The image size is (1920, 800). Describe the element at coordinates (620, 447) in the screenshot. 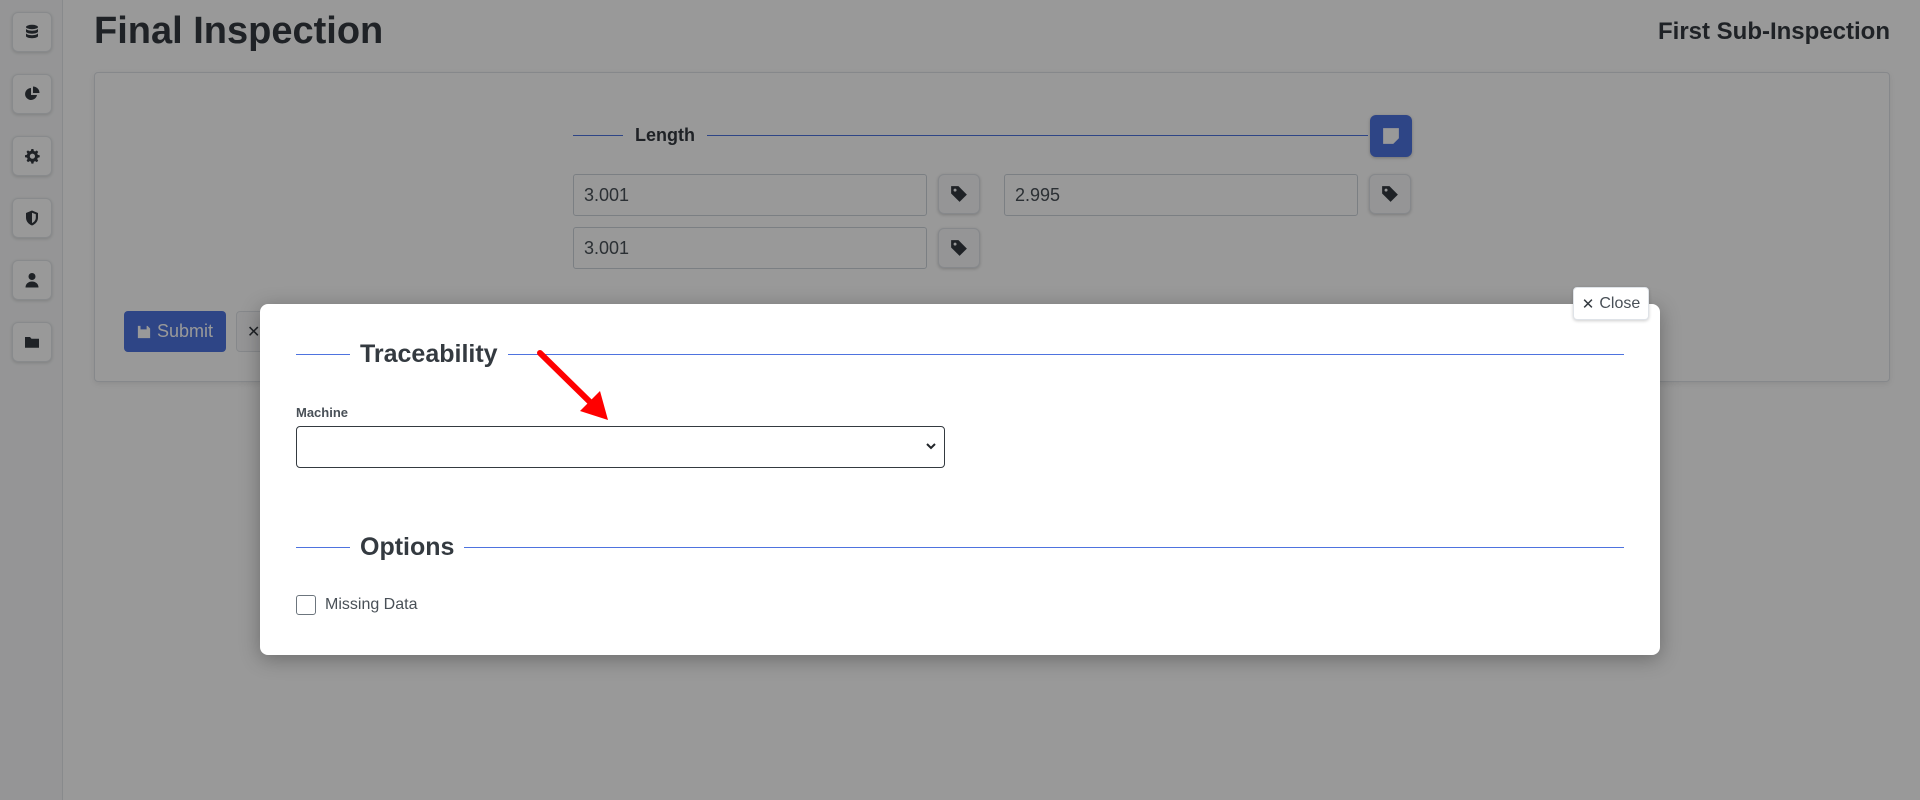

I see `machine-select` at that location.